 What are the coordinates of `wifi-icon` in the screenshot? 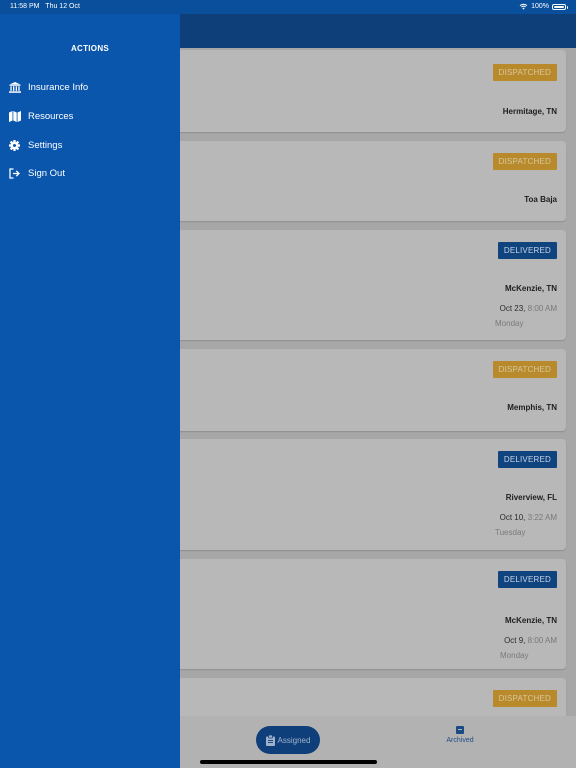 It's located at (523, 6).